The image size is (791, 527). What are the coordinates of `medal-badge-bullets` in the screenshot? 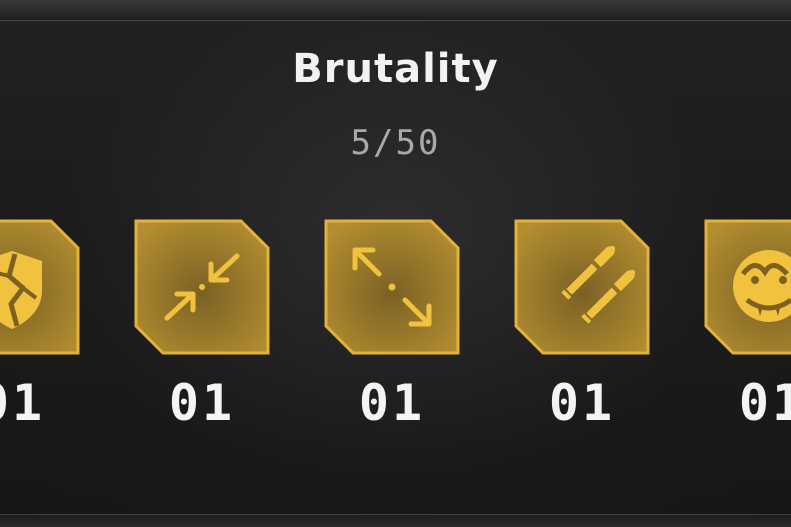 It's located at (582, 287).